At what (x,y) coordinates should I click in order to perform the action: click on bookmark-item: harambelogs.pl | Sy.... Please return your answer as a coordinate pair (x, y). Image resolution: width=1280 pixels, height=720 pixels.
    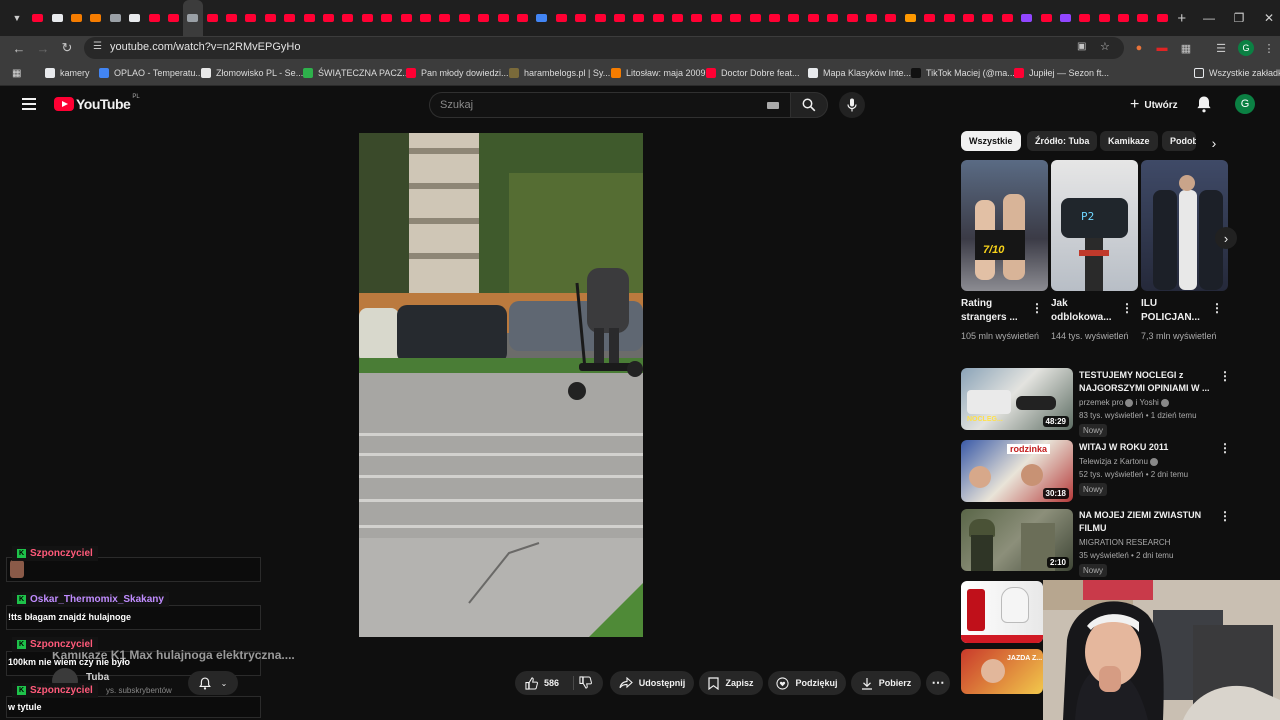
    Looking at the image, I should click on (559, 73).